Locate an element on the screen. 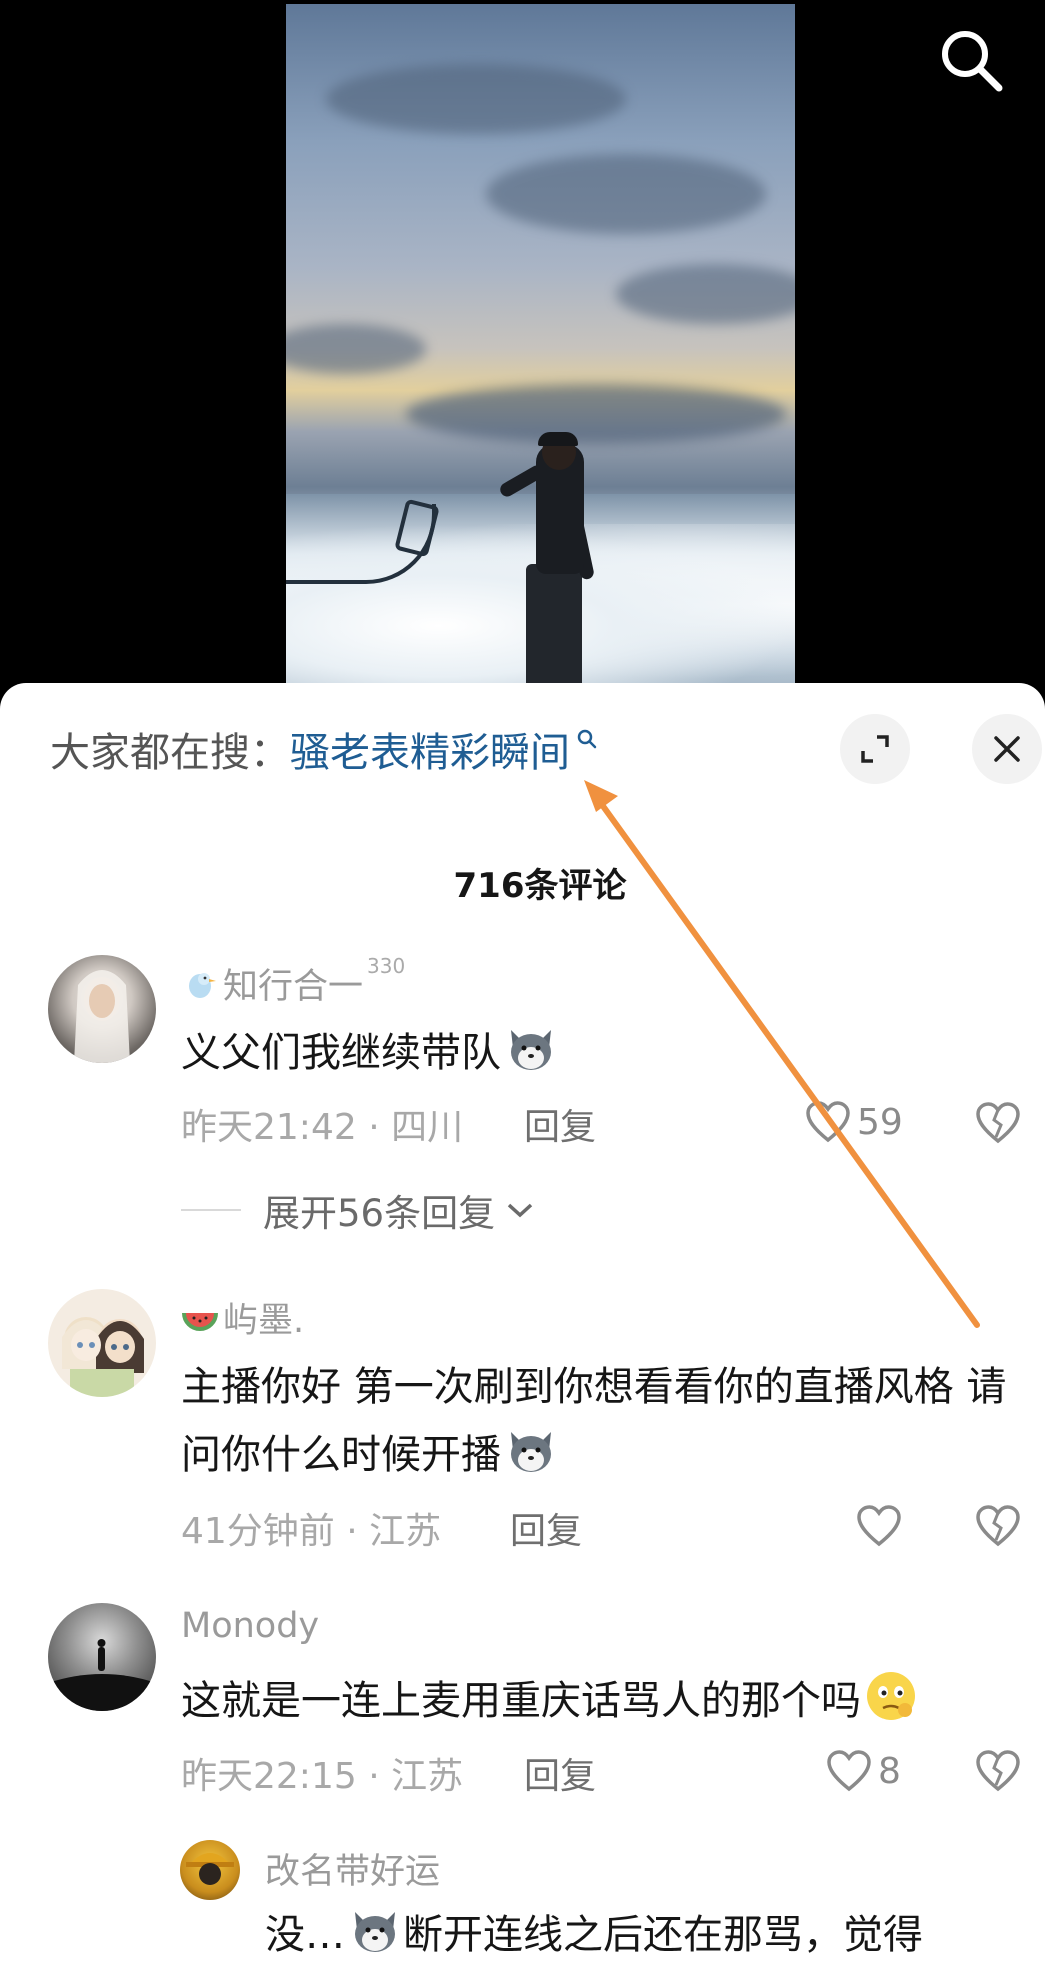  hot-search-term-link: 骚老表精彩瞬间 is located at coordinates (430, 749).